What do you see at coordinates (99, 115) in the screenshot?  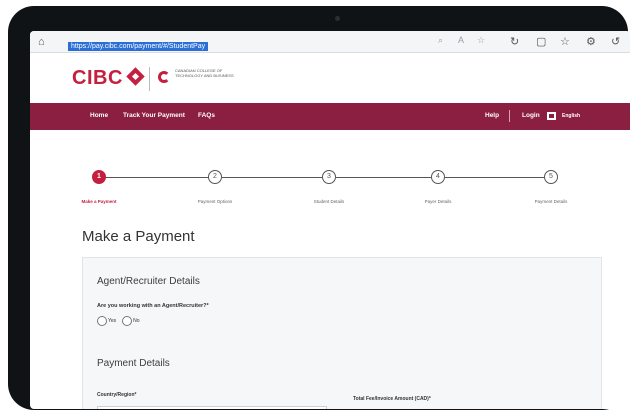 I see `nav-home: Home` at bounding box center [99, 115].